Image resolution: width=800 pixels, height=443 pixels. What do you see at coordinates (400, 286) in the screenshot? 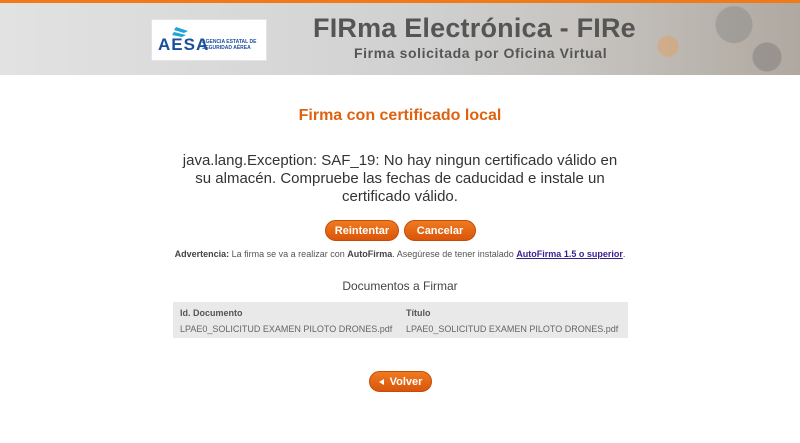
I see `documents-title: Documentos a Firmar` at bounding box center [400, 286].